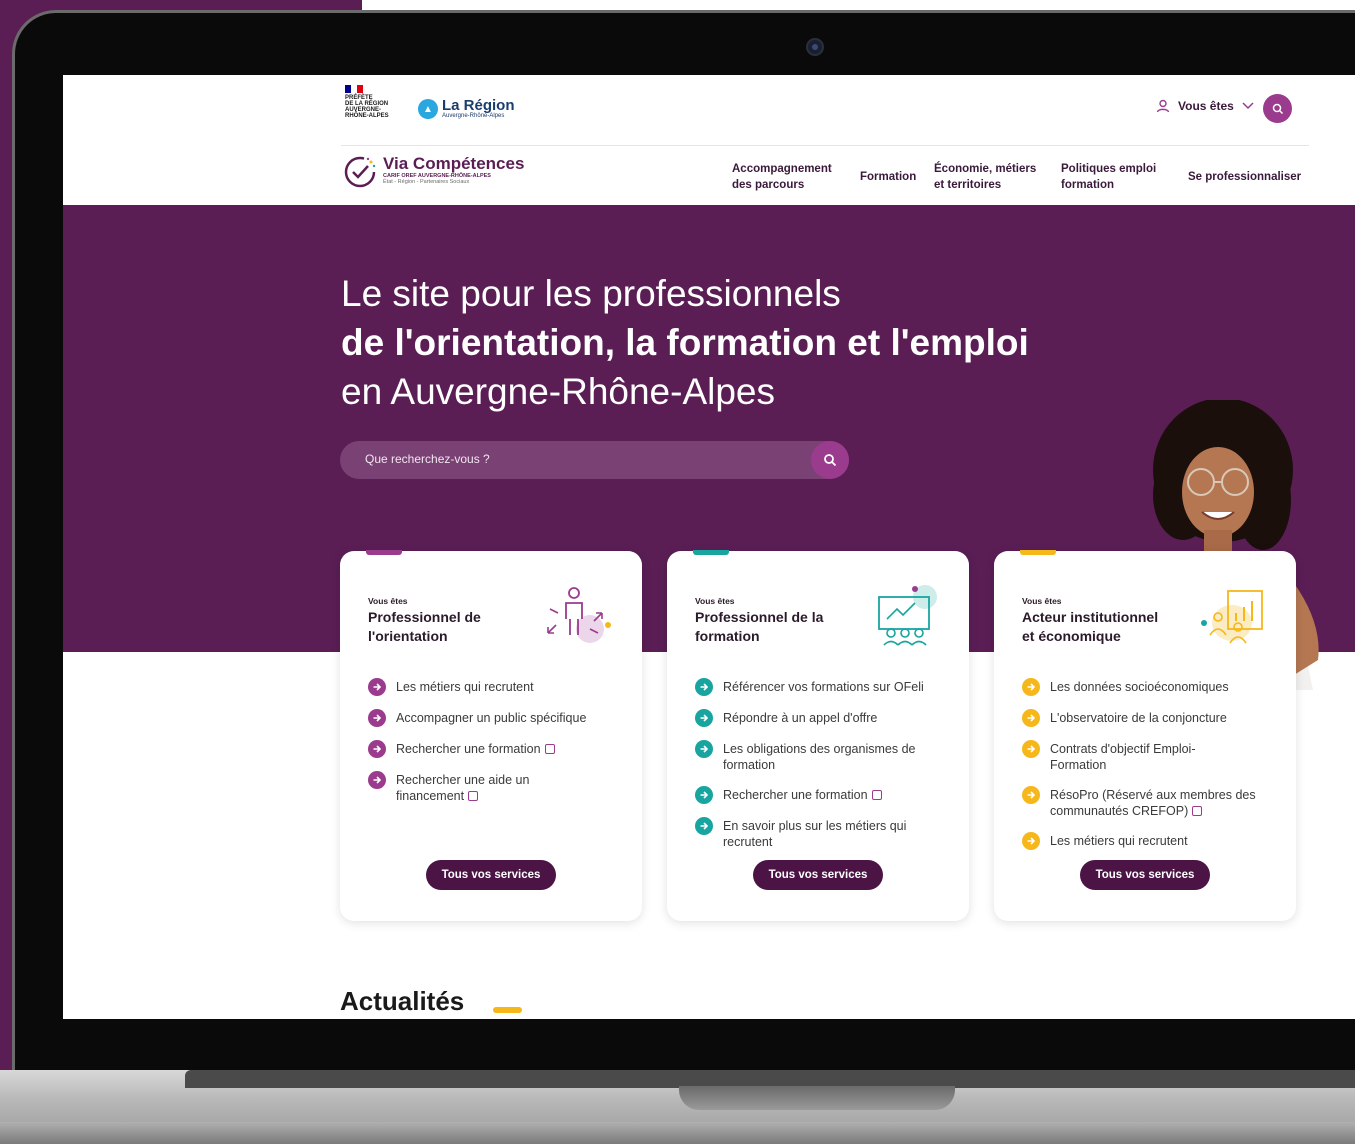  I want to click on card-link-label: Les données socioéconomiques, so click(1139, 687).